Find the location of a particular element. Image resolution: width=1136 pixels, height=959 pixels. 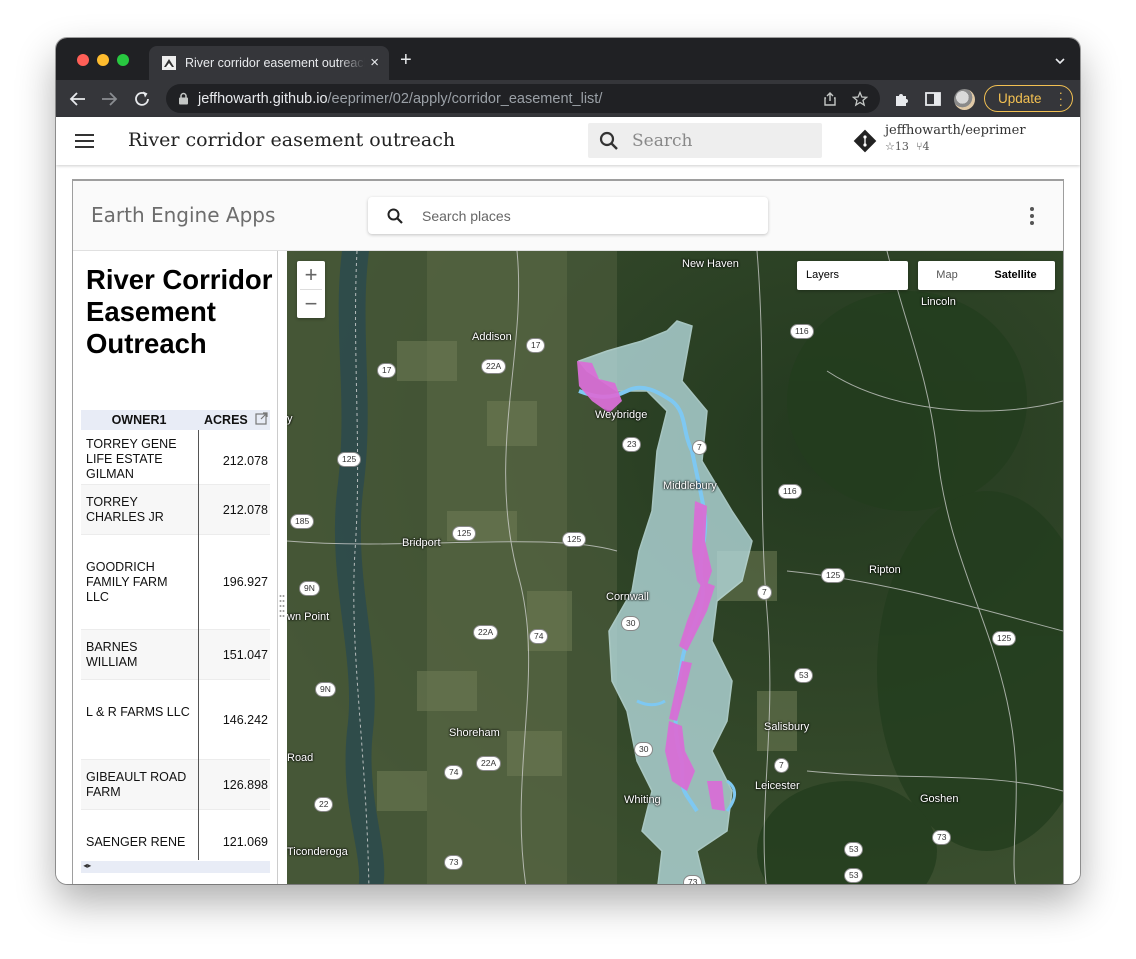

owner-cell: TORREY GENE LIFE ESTATE GILMAN is located at coordinates (131, 459).